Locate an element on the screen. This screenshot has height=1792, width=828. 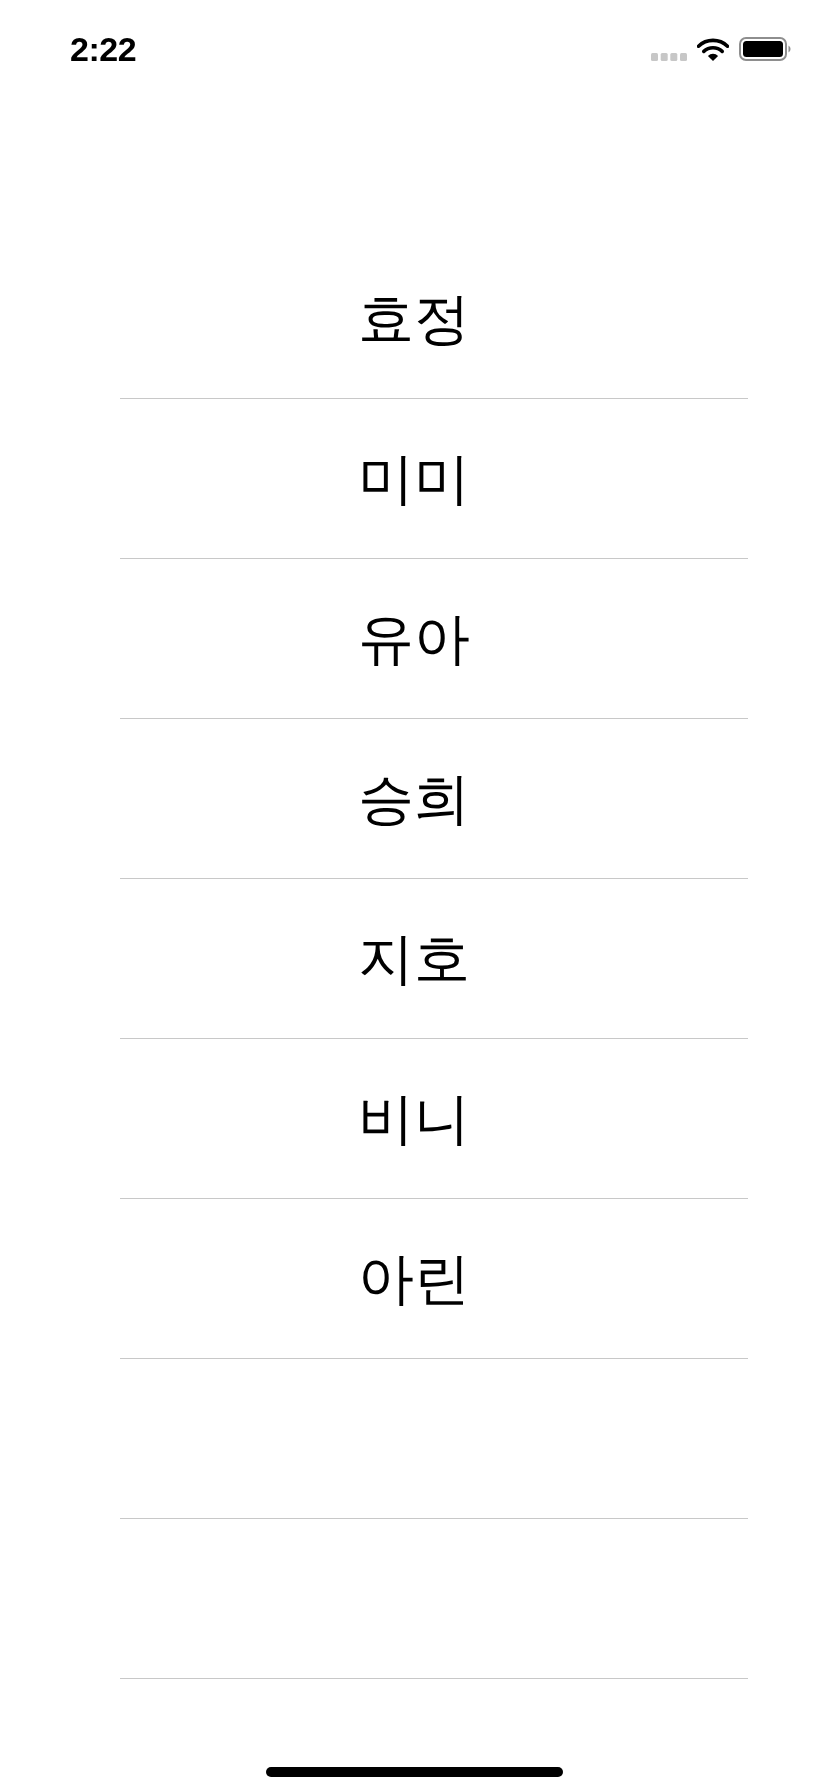
battery-icon is located at coordinates (765, 49).